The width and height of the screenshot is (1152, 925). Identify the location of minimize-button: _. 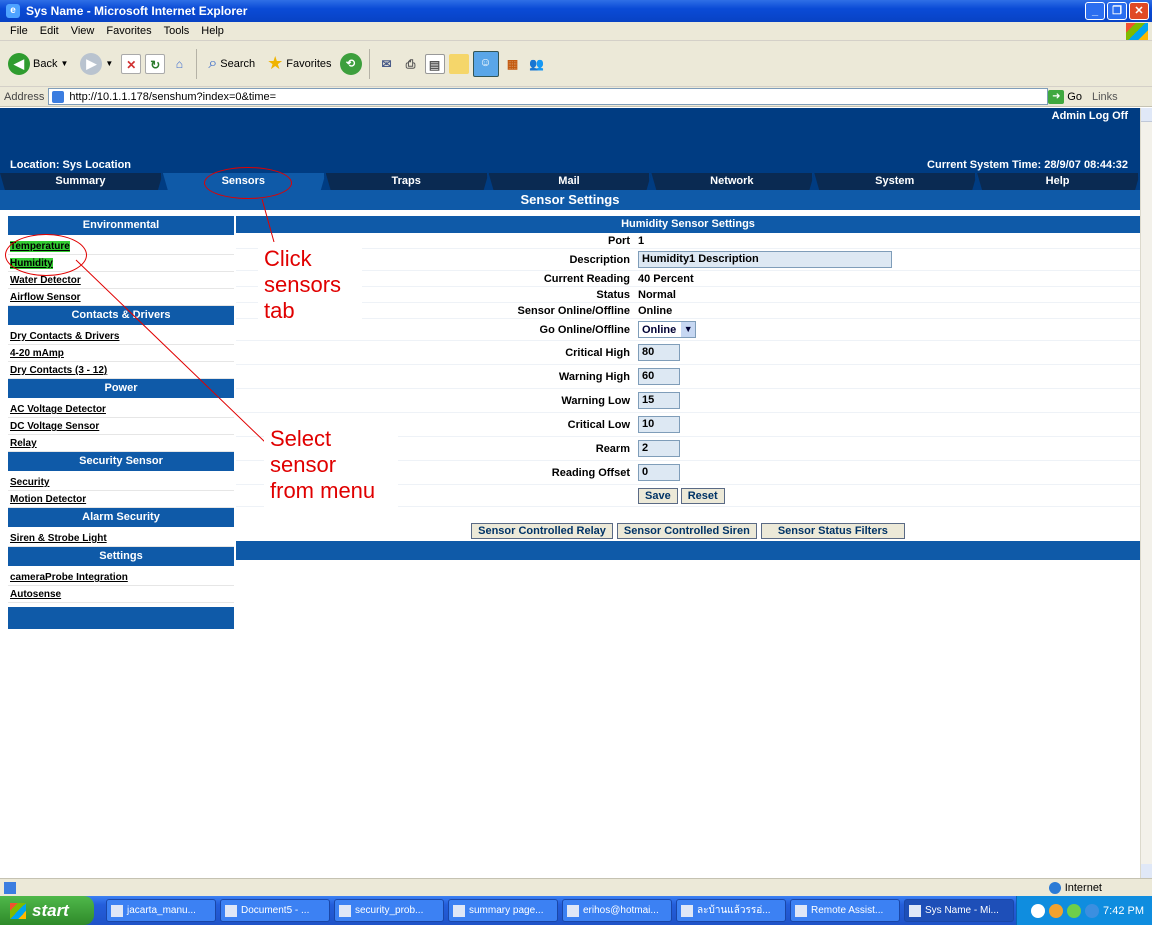
(1095, 11).